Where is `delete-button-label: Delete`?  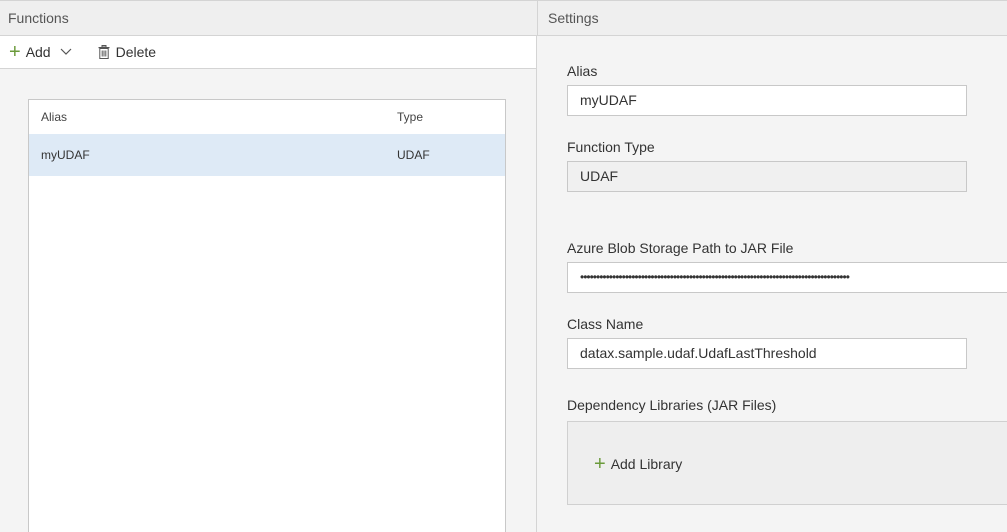 delete-button-label: Delete is located at coordinates (136, 52).